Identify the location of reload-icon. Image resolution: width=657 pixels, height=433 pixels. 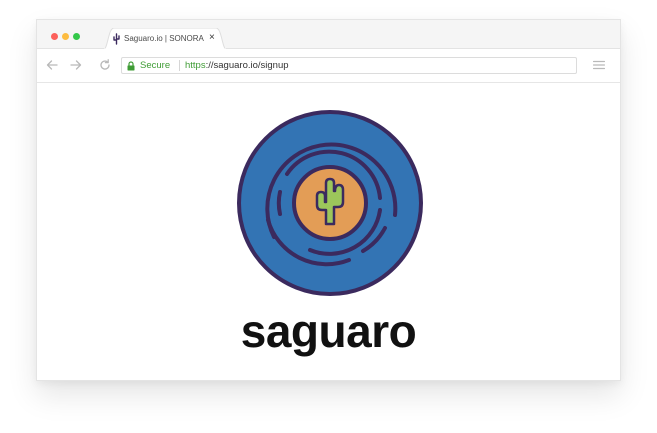
(105, 65).